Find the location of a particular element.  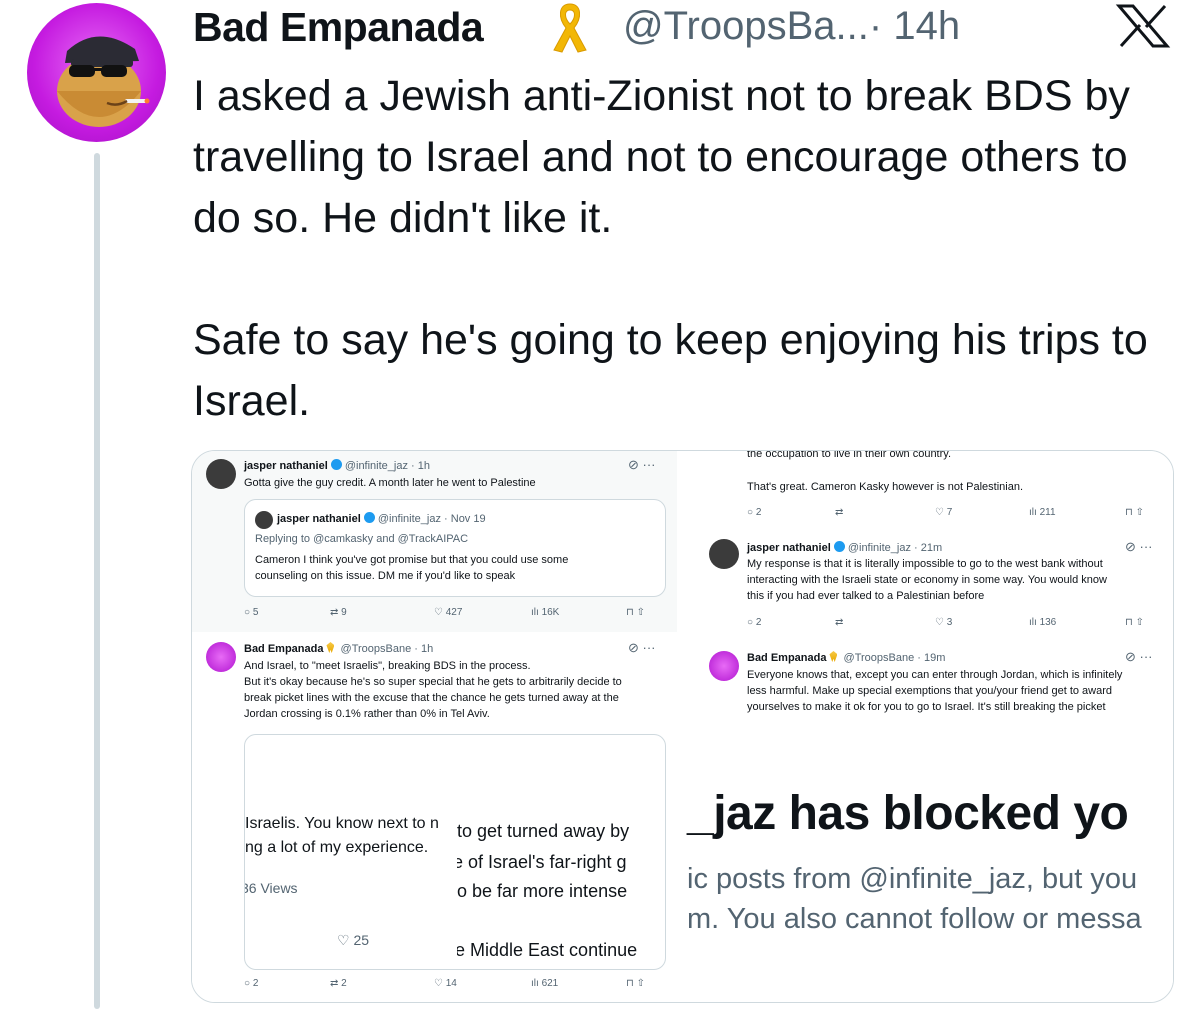

like-count: ♡ 427 is located at coordinates (448, 612).